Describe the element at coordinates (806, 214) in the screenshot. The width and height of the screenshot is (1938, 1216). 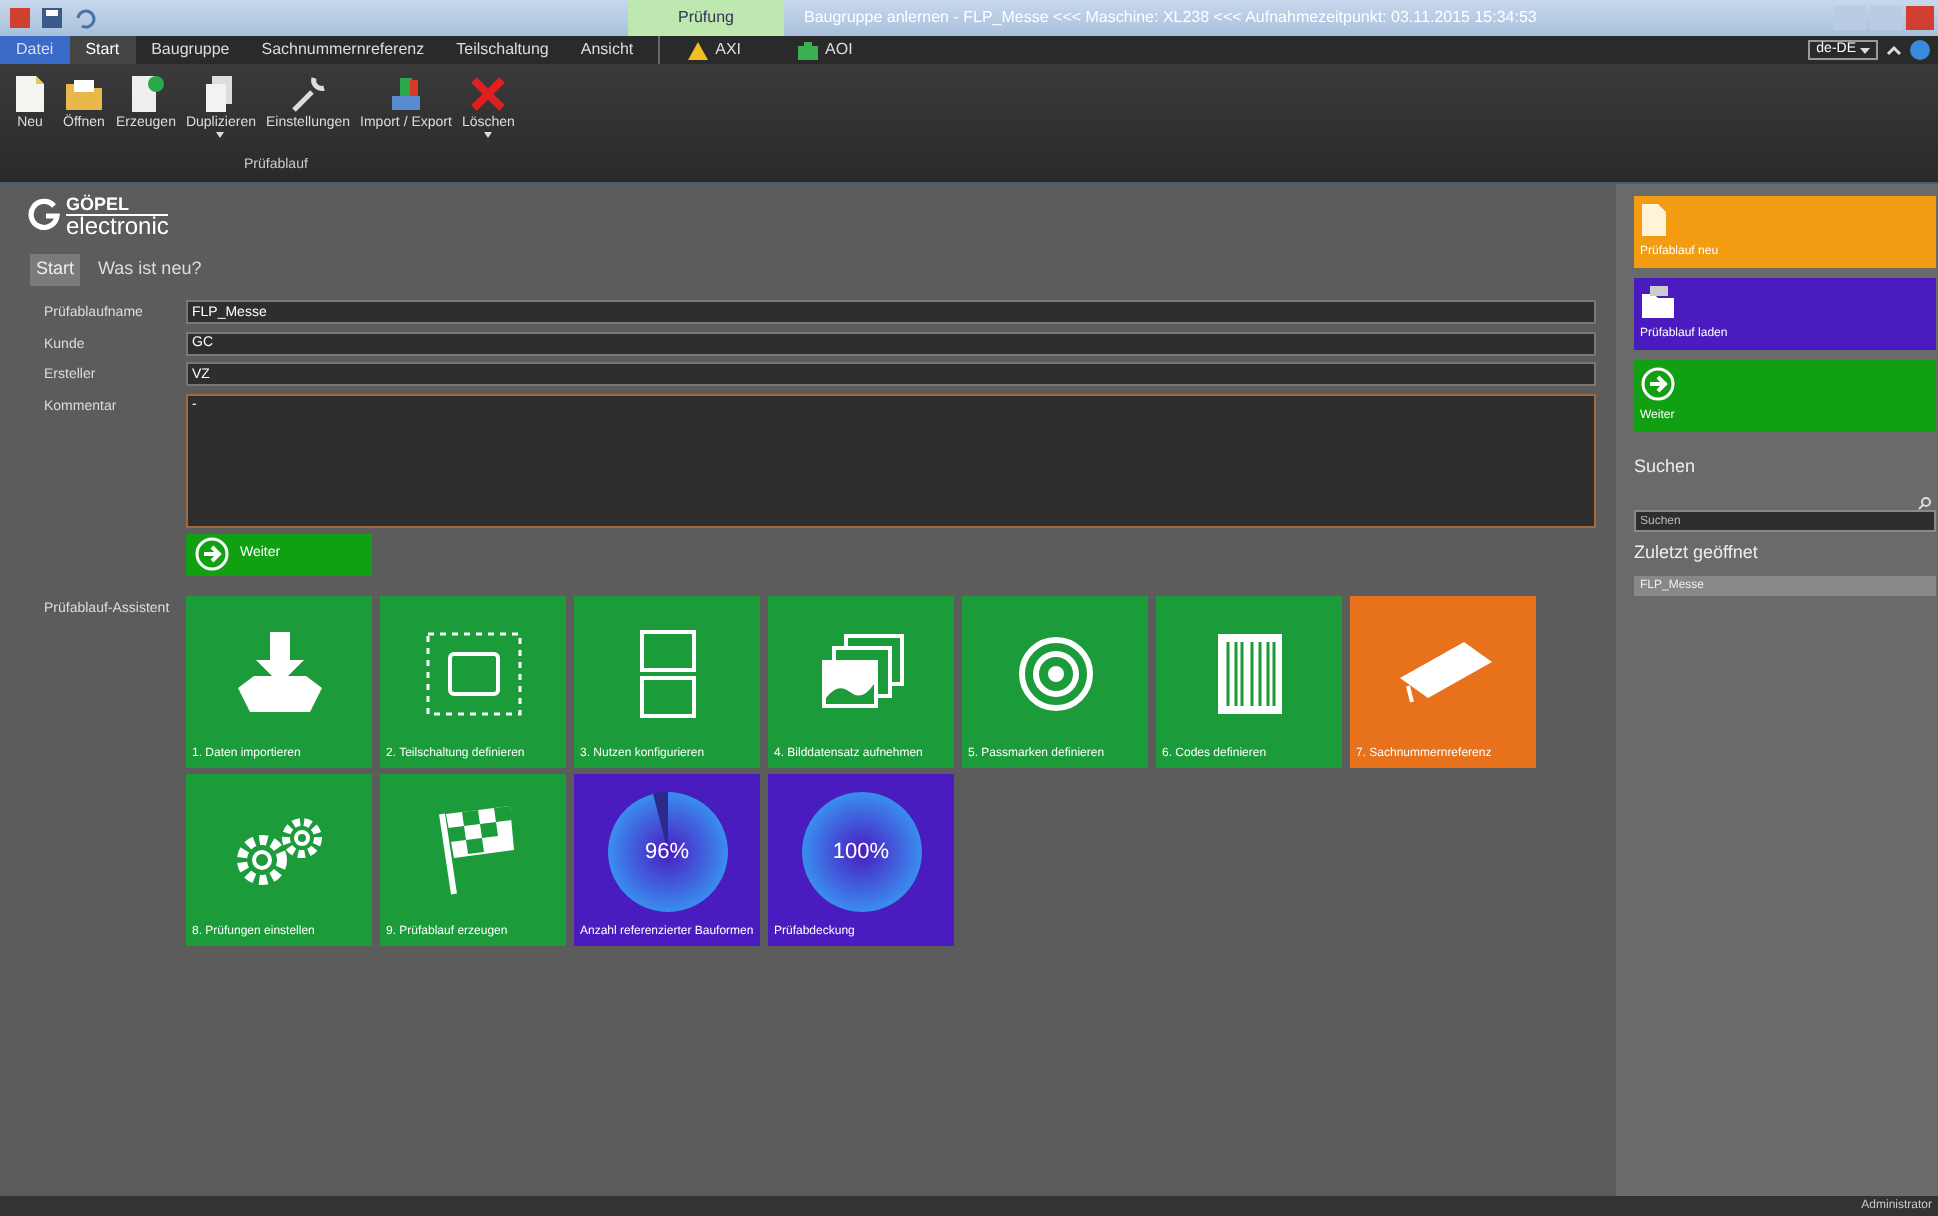
I see `logo: GÖPEL electronic` at that location.